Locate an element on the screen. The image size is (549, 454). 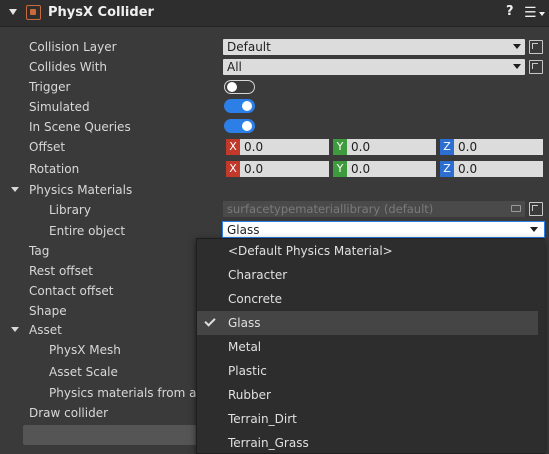
trigger-row: Trigger is located at coordinates (274, 87).